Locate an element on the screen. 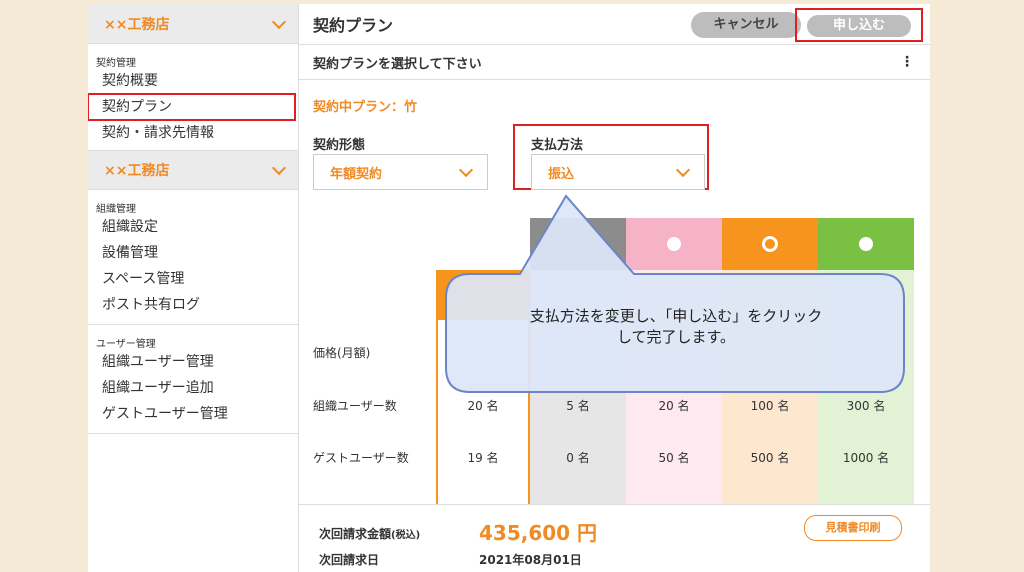 The image size is (1024, 572). tax-note: (税込) is located at coordinates (406, 535).